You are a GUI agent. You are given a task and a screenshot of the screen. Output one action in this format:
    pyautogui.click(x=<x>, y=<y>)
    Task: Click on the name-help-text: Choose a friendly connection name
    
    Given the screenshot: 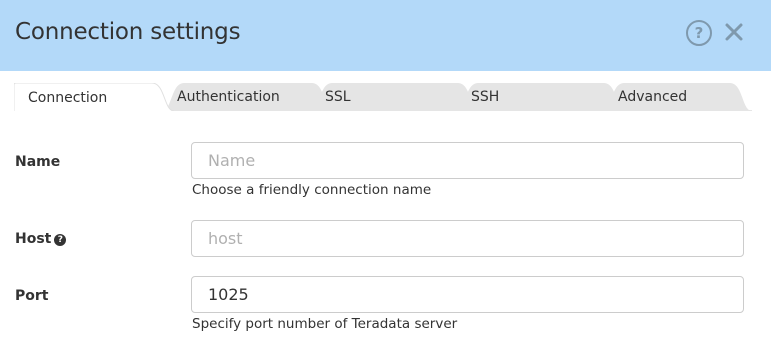 What is the action you would take?
    pyautogui.click(x=312, y=190)
    